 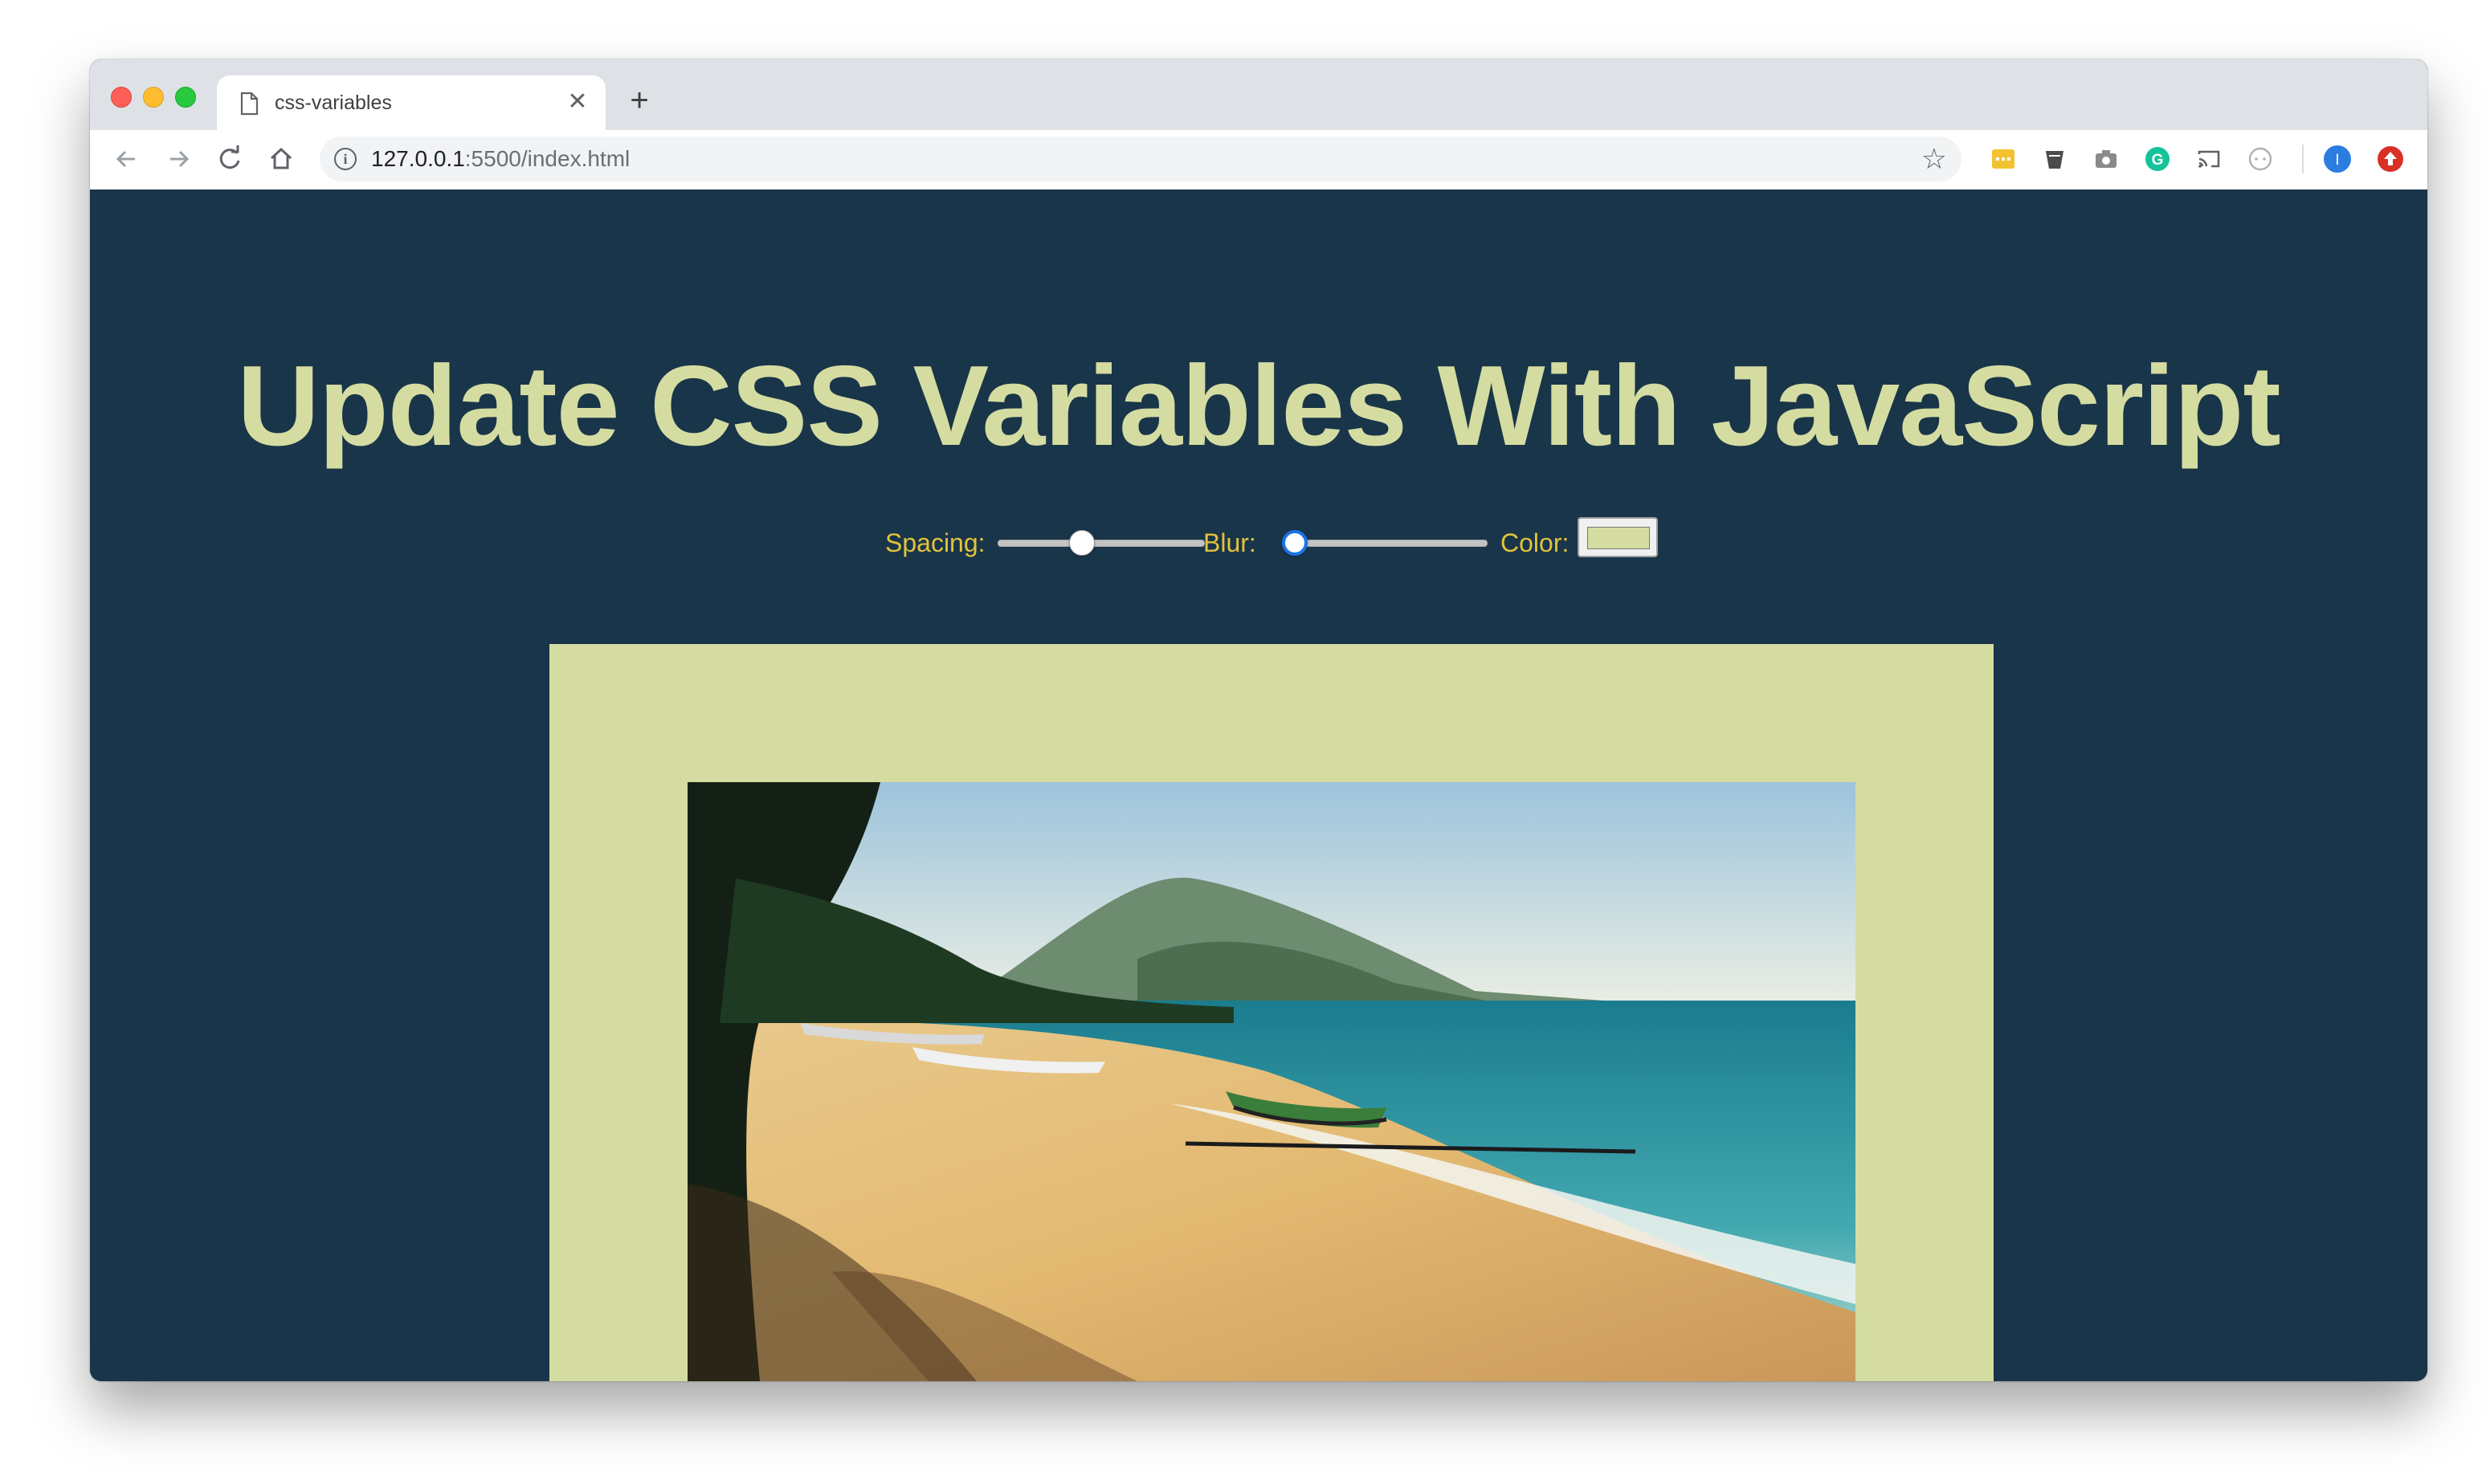 What do you see at coordinates (1229, 542) in the screenshot?
I see `blur-label: Blur:` at bounding box center [1229, 542].